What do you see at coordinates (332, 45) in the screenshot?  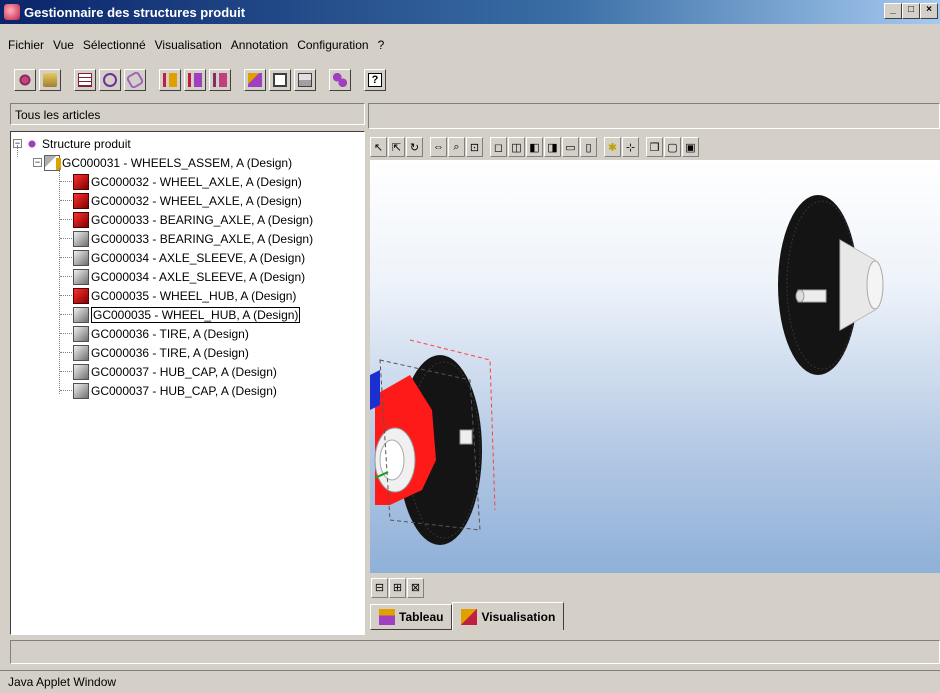 I see `menu-configuration: Configuration` at bounding box center [332, 45].